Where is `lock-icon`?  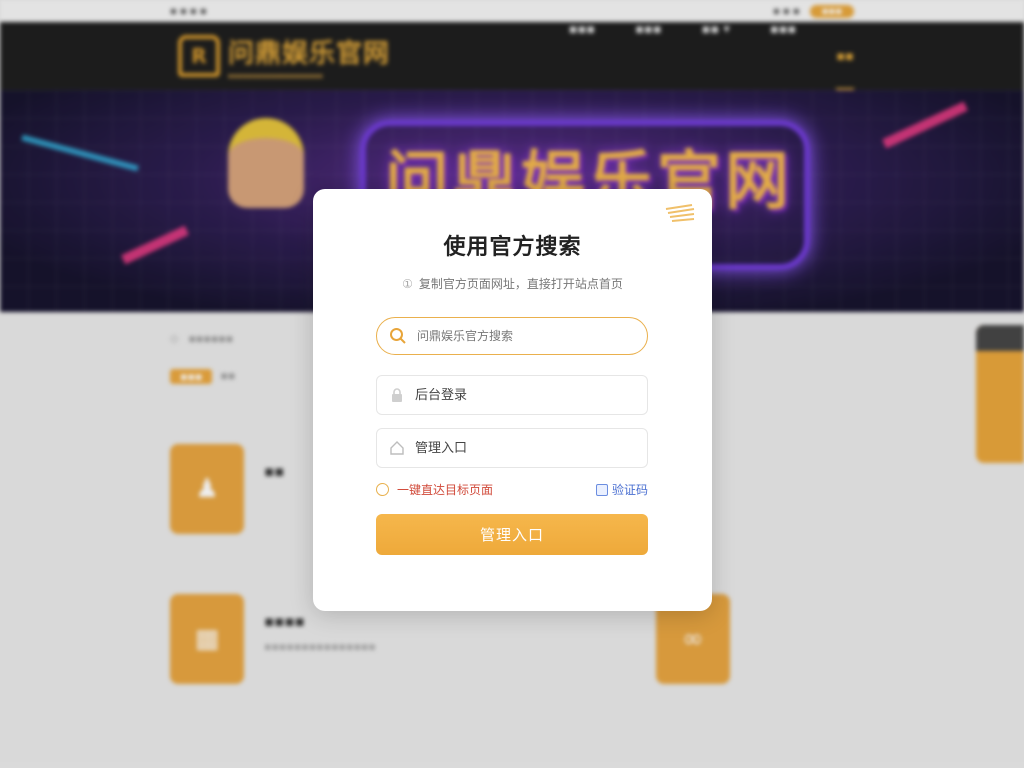
lock-icon is located at coordinates (397, 395).